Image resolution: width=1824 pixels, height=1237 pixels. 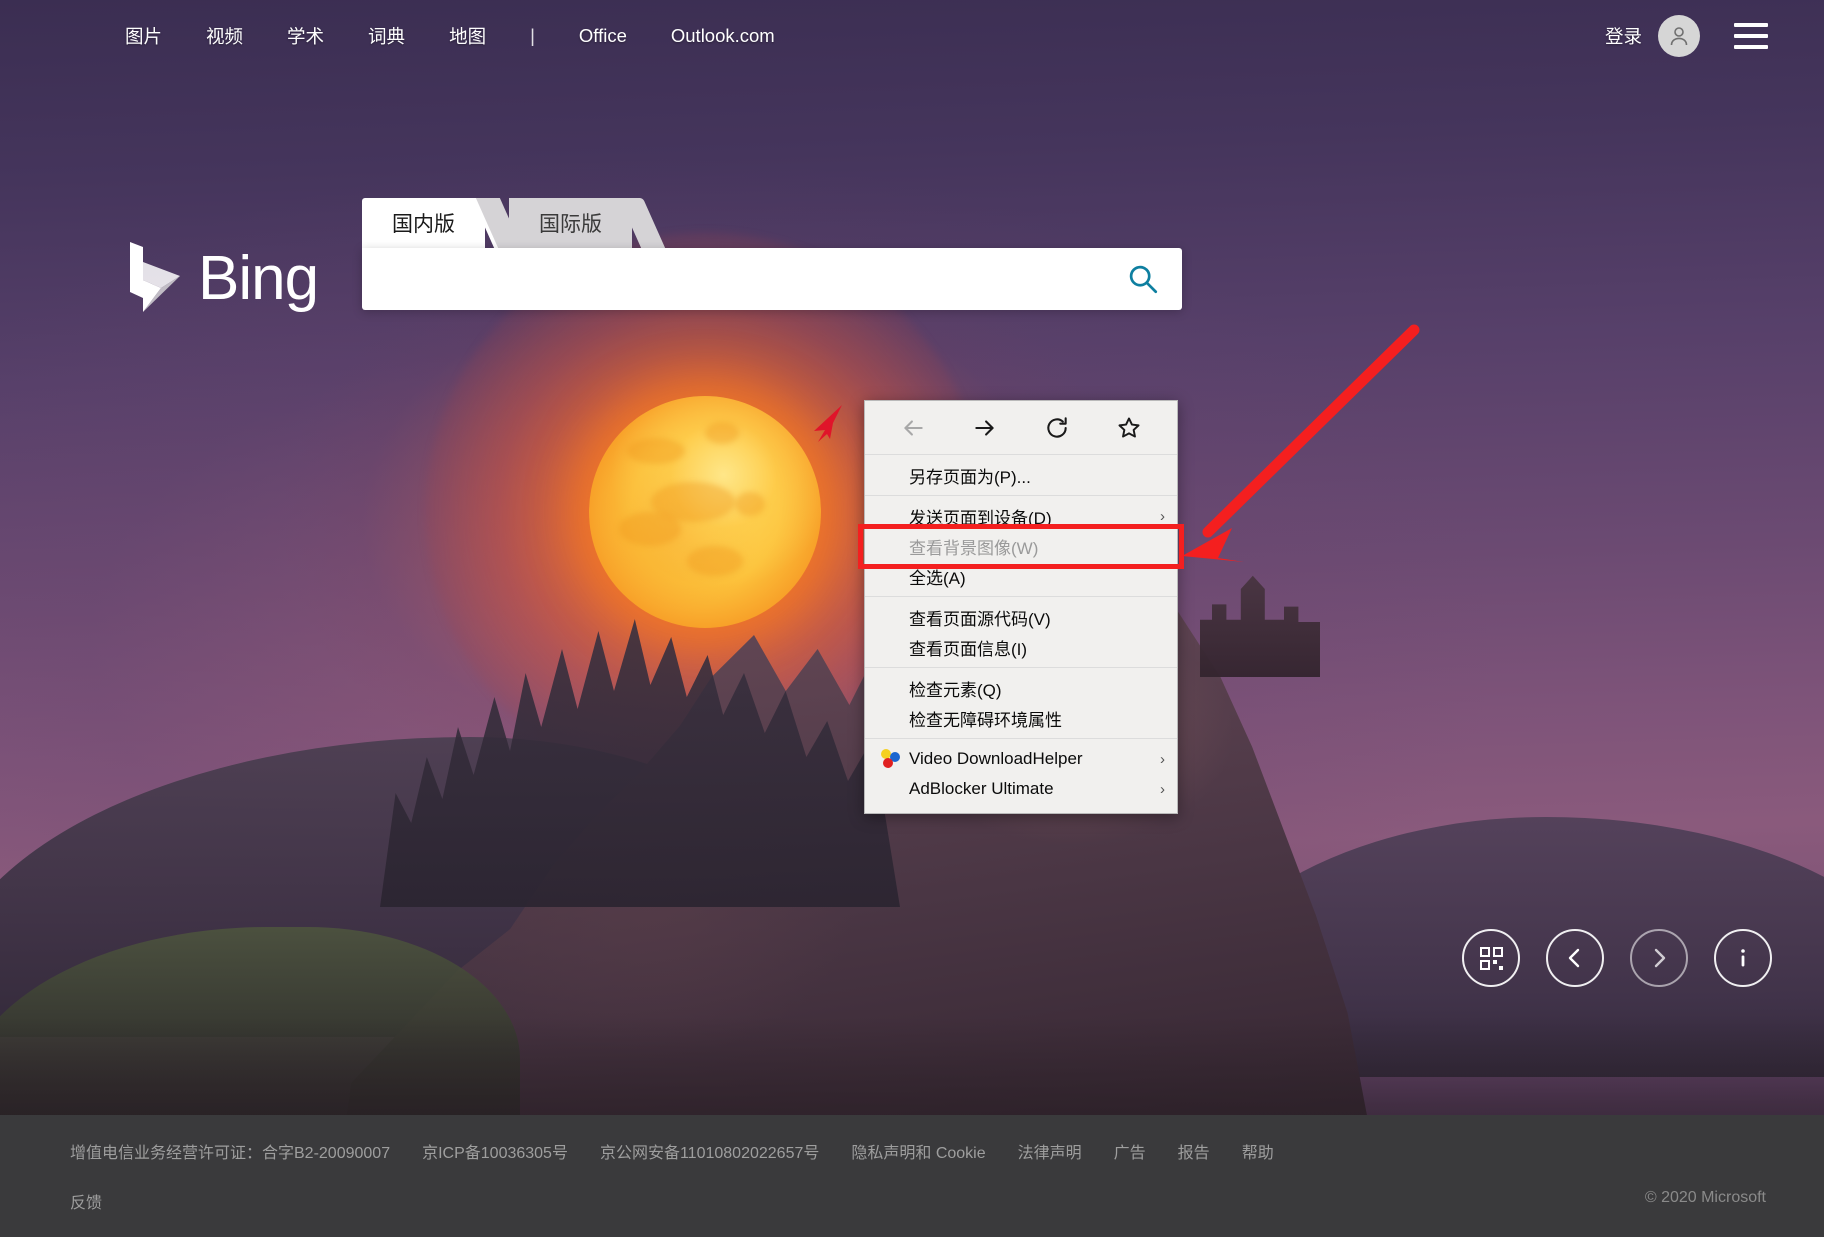 What do you see at coordinates (1705, 1197) in the screenshot?
I see `footer-copyright: © 2020 Microsoft` at bounding box center [1705, 1197].